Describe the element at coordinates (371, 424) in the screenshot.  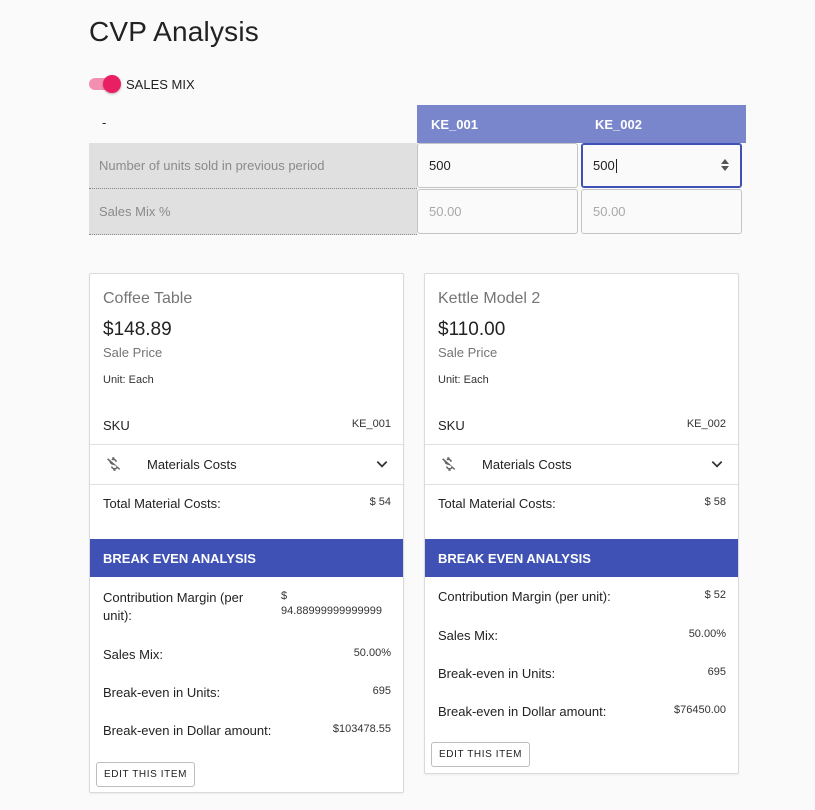
I see `sku-value: KE_001` at that location.